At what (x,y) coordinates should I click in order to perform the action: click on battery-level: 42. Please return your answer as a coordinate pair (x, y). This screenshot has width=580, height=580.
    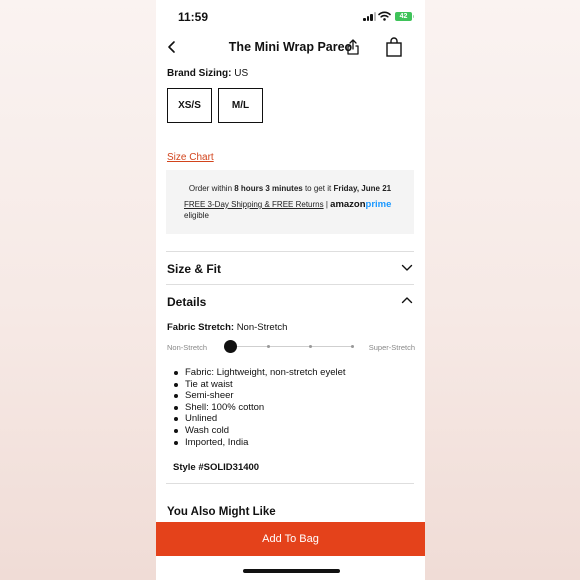
    Looking at the image, I should click on (403, 16).